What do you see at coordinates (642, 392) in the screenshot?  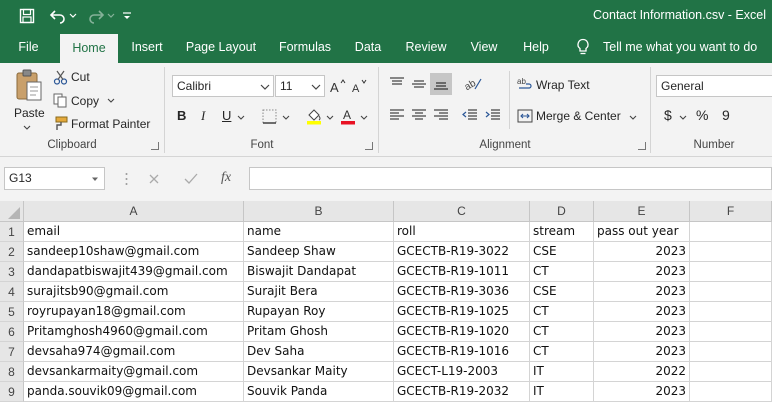 I see `cell-e9: 2023` at bounding box center [642, 392].